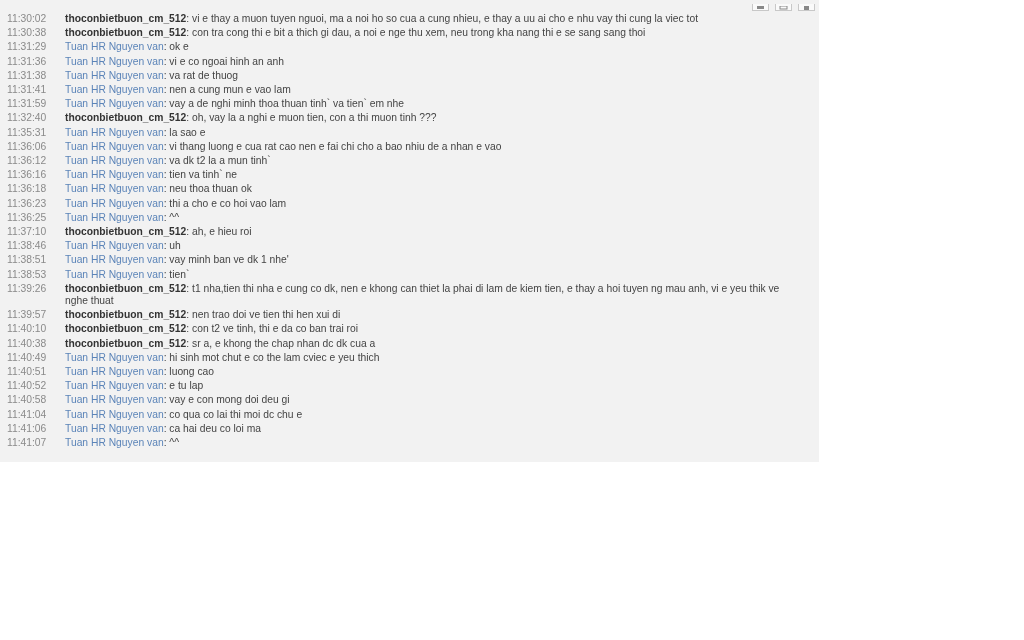 The height and width of the screenshot is (640, 1024). Describe the element at coordinates (27, 203) in the screenshot. I see `message-time: 11:36:23` at that location.